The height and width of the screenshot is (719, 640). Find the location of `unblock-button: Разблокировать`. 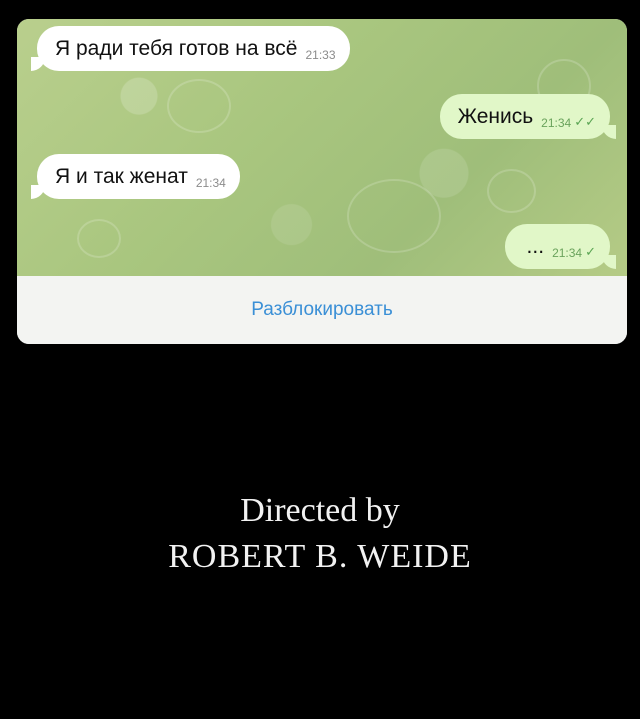

unblock-button: Разблокировать is located at coordinates (321, 310).